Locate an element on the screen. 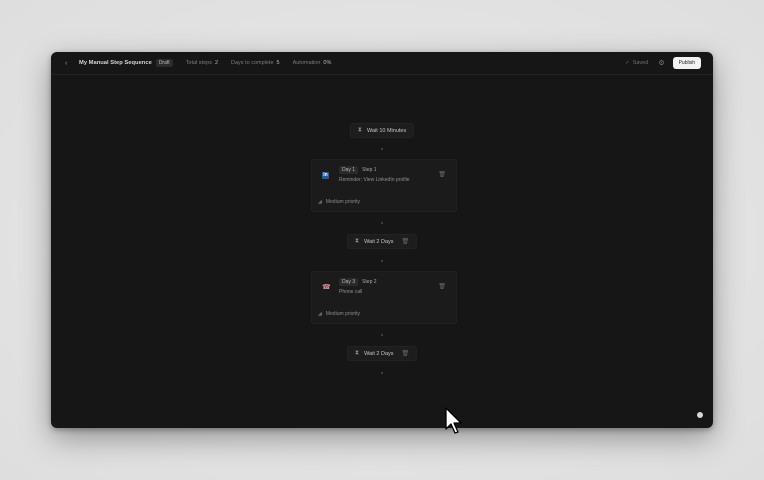  step-tags: Day 3 Step 2 is located at coordinates (358, 282).